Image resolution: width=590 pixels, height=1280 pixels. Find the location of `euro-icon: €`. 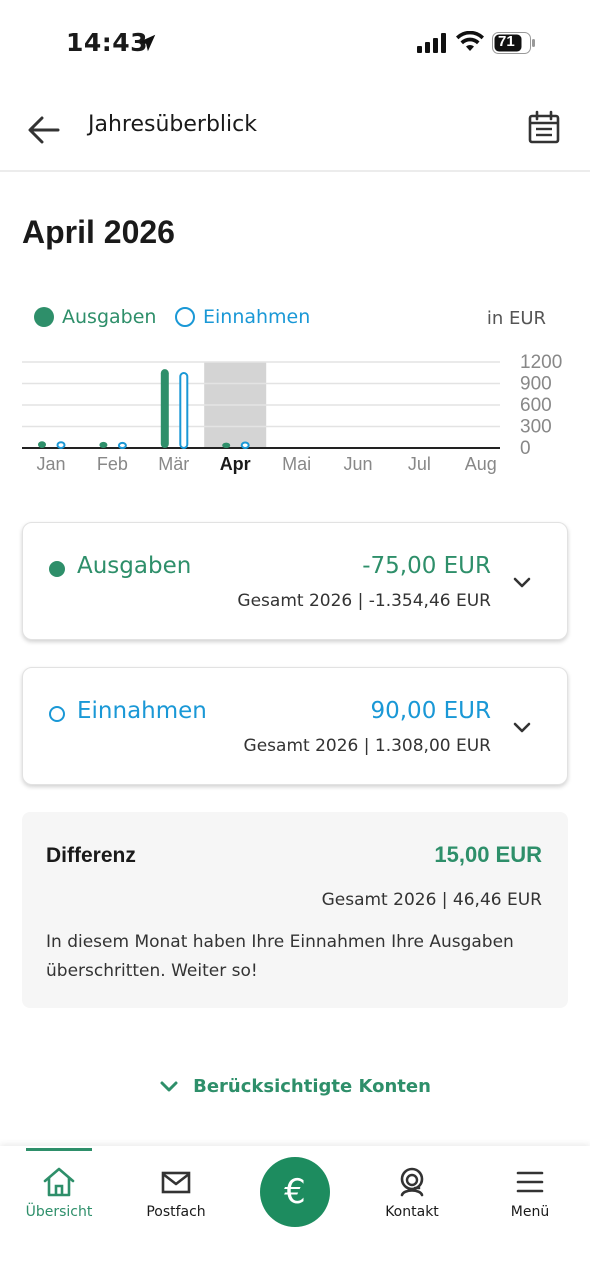

euro-icon: € is located at coordinates (295, 1192).